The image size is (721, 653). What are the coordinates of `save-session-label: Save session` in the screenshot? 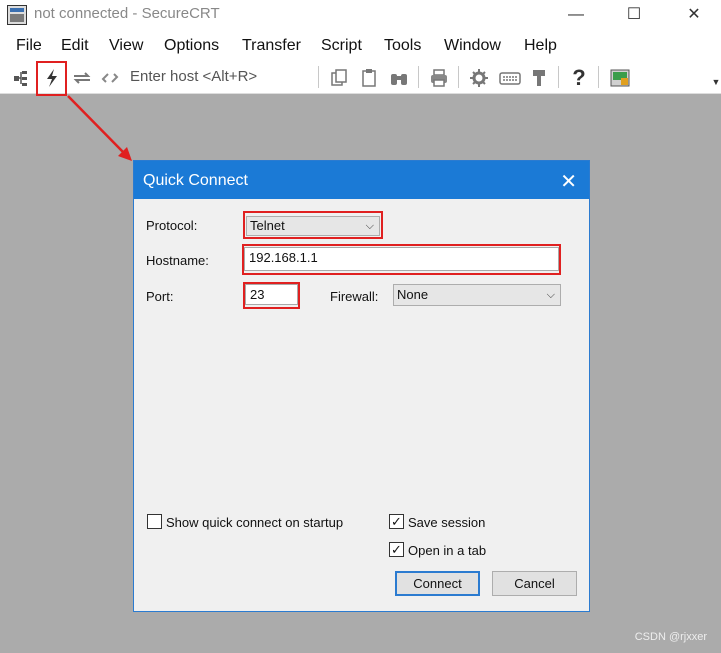 It's located at (446, 522).